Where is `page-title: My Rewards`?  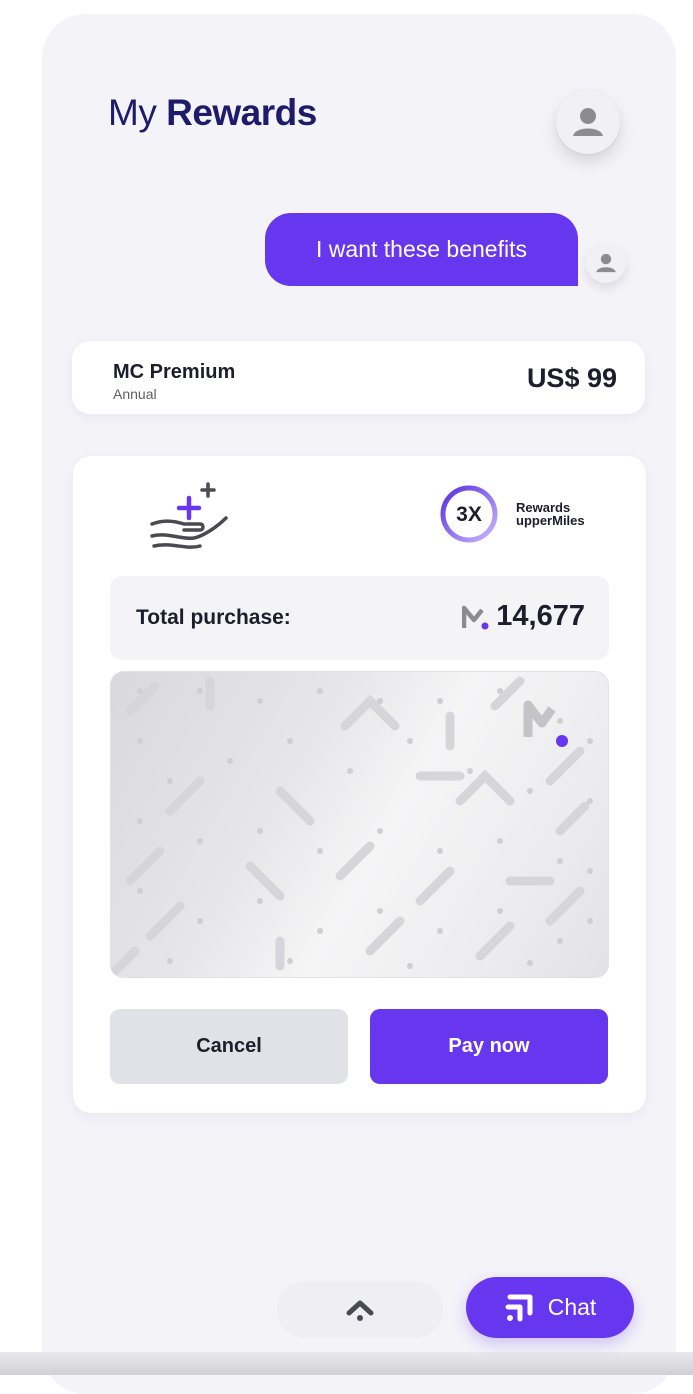 page-title: My Rewards is located at coordinates (212, 113).